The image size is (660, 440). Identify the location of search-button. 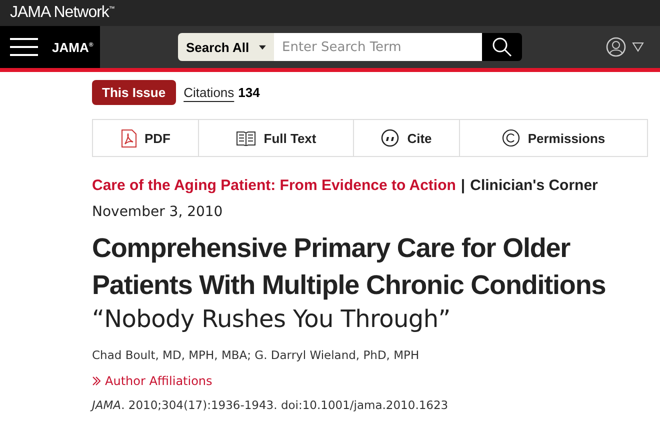
(502, 47).